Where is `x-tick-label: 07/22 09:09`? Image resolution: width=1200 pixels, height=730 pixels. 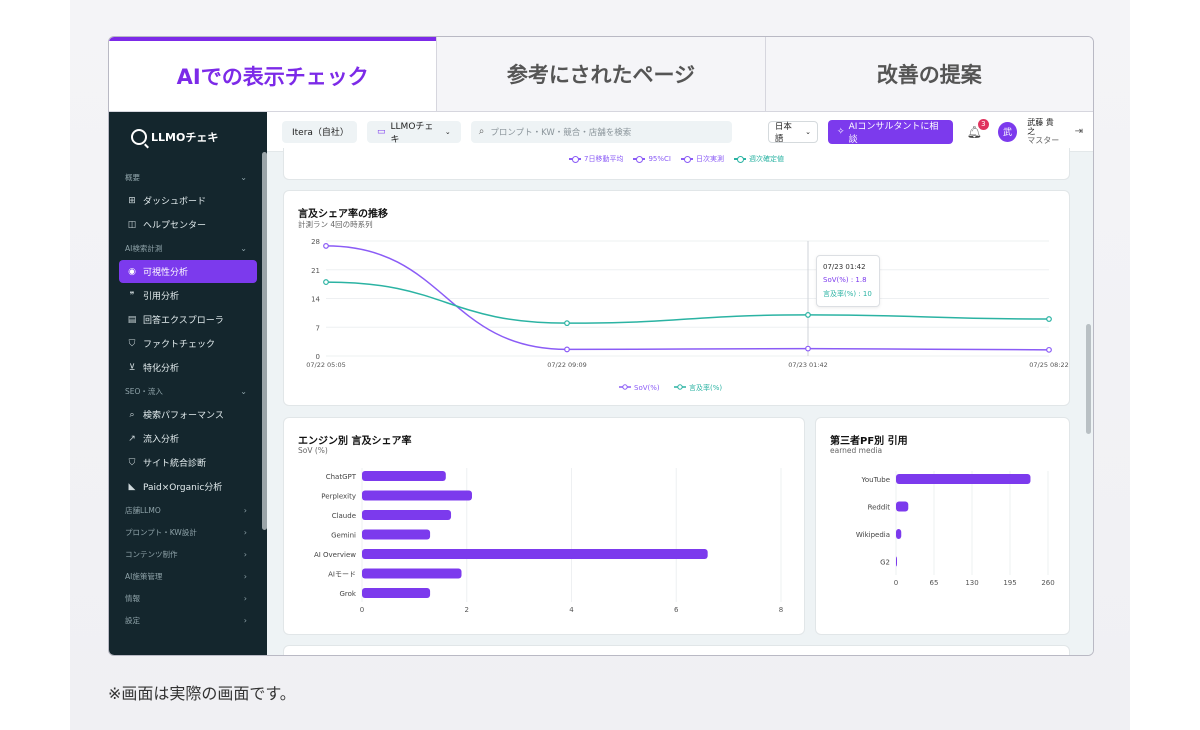
x-tick-label: 07/22 09:09 is located at coordinates (567, 365).